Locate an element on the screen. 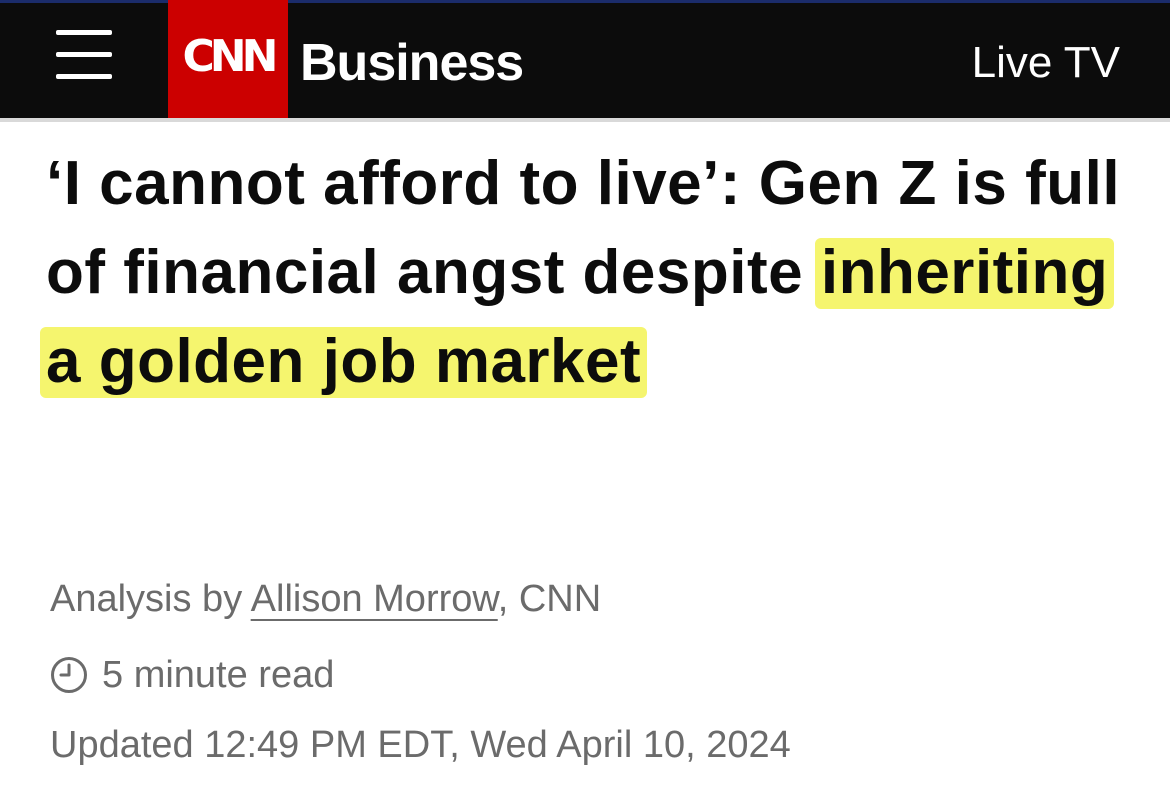  read-time-text: 5 minute read is located at coordinates (218, 675).